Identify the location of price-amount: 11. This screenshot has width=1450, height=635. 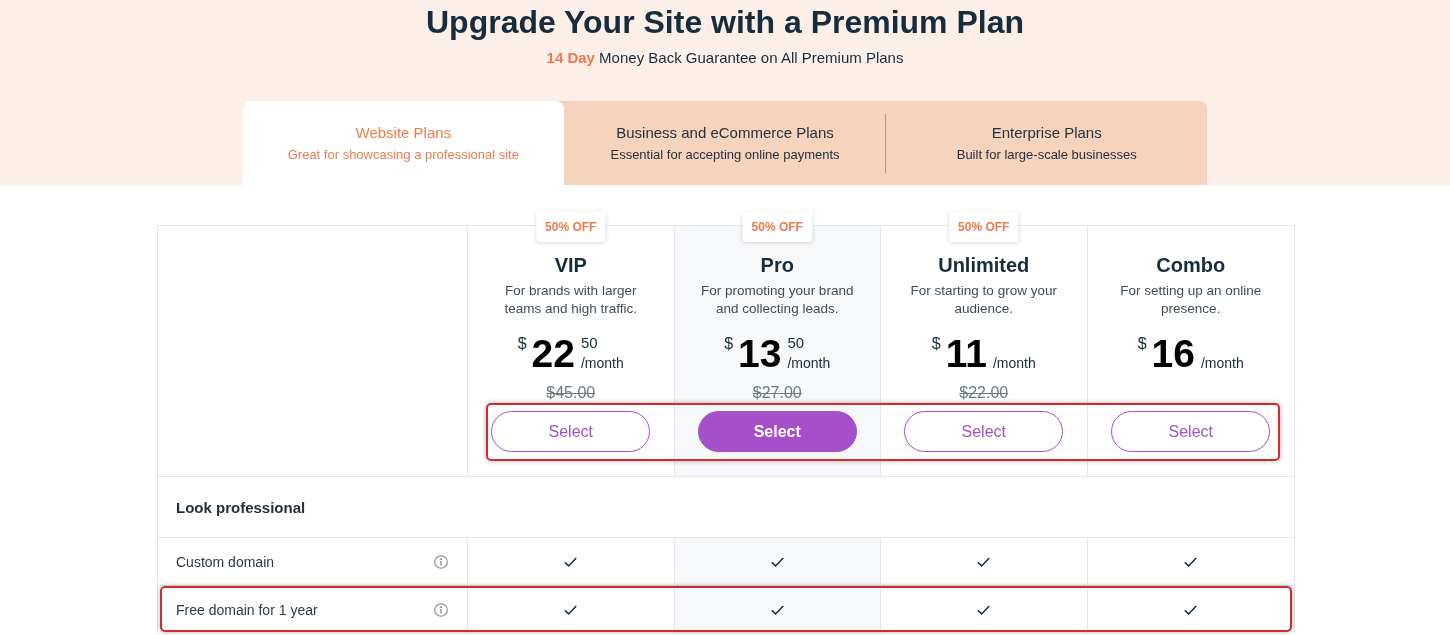
(966, 354).